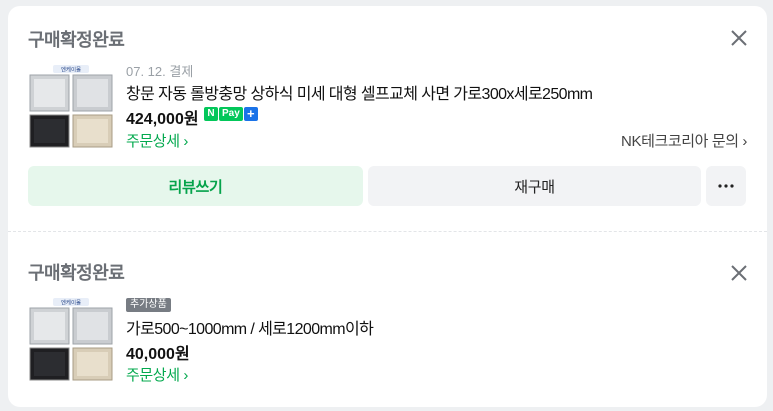  I want to click on product-price: 424,000원, so click(162, 119).